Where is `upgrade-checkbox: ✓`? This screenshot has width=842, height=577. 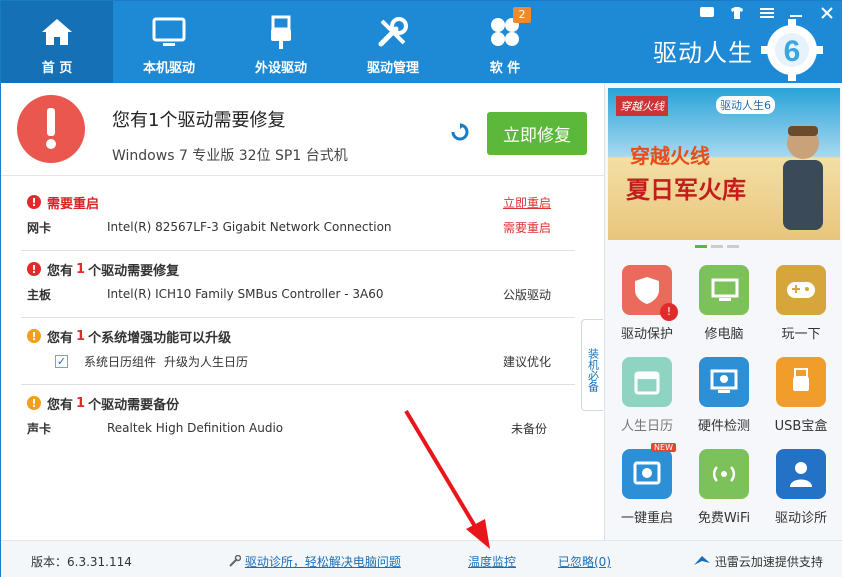
upgrade-checkbox: ✓ is located at coordinates (61, 361).